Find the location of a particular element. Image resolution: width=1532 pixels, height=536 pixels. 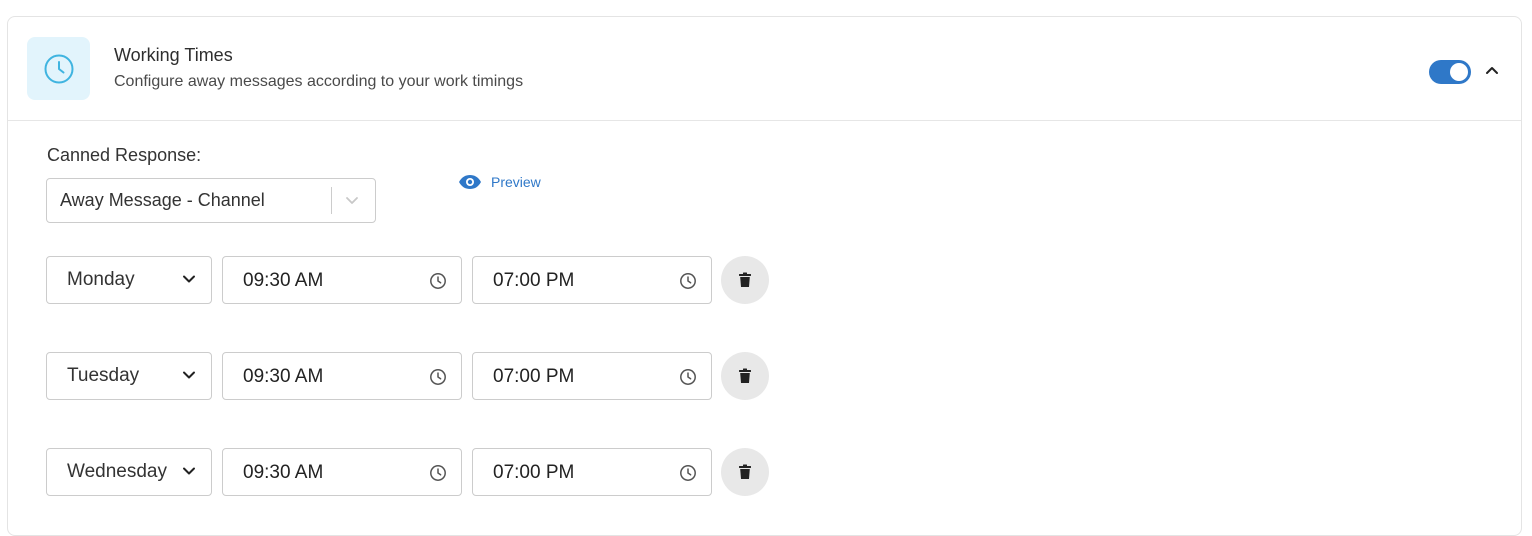

day-value: Tuesday is located at coordinates (103, 375).